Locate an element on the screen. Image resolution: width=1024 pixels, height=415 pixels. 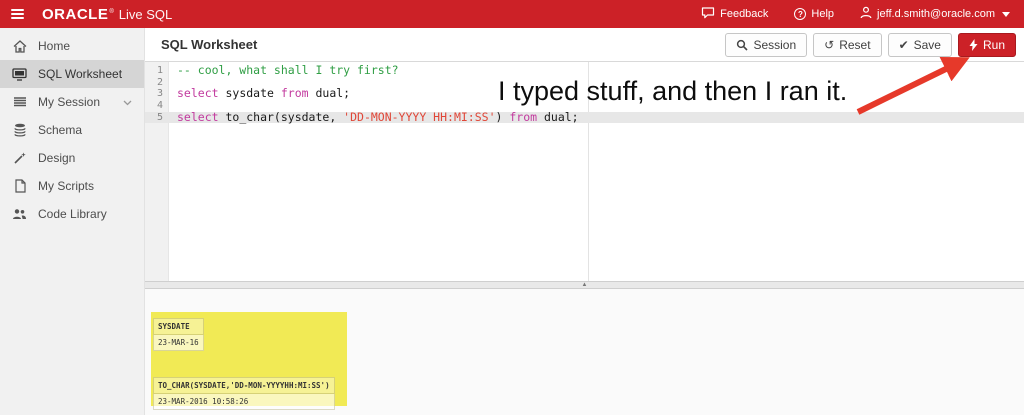
home-icon is located at coordinates (19, 46).